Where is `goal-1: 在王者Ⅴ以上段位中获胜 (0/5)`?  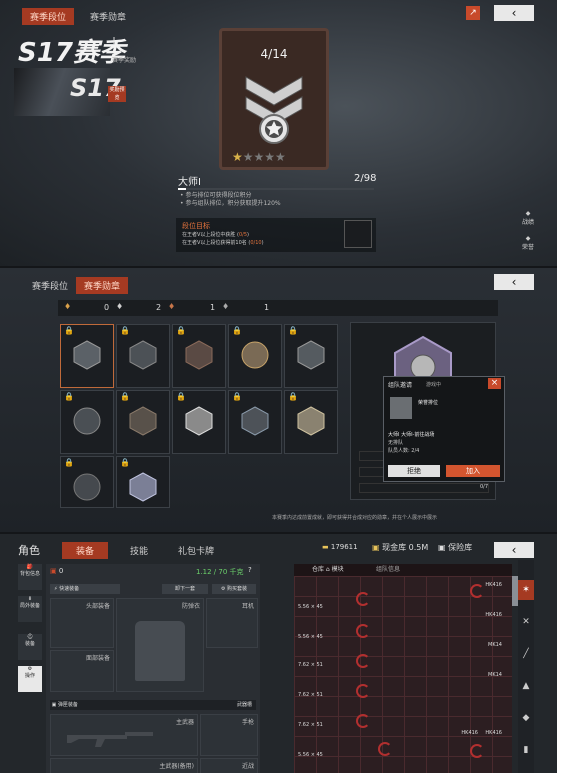
goal-1: 在王者Ⅴ以上段位中获胜 (0/5) is located at coordinates (215, 235).